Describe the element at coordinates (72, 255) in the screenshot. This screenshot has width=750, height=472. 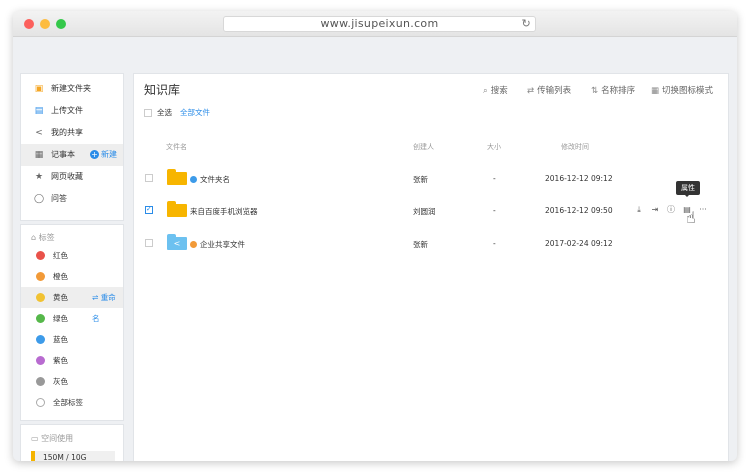
I see `tag-item-red: 红色` at that location.